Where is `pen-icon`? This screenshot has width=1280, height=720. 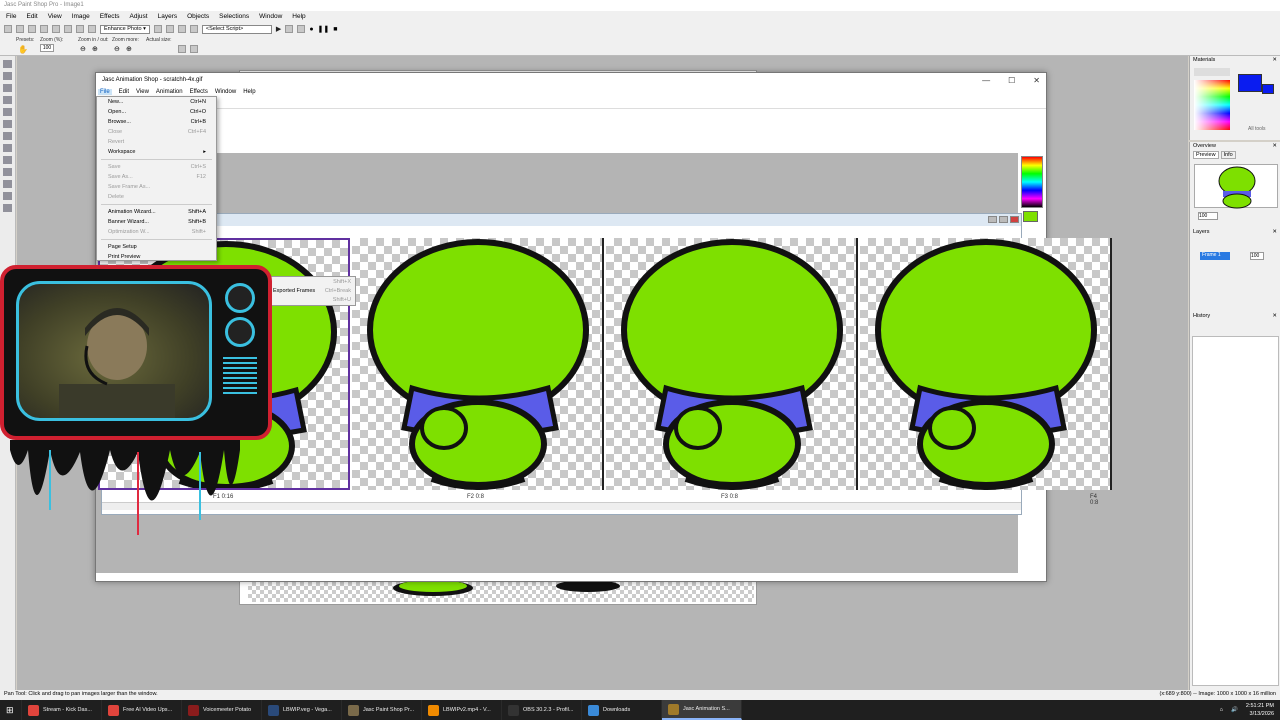
pen-icon is located at coordinates (7, 208).